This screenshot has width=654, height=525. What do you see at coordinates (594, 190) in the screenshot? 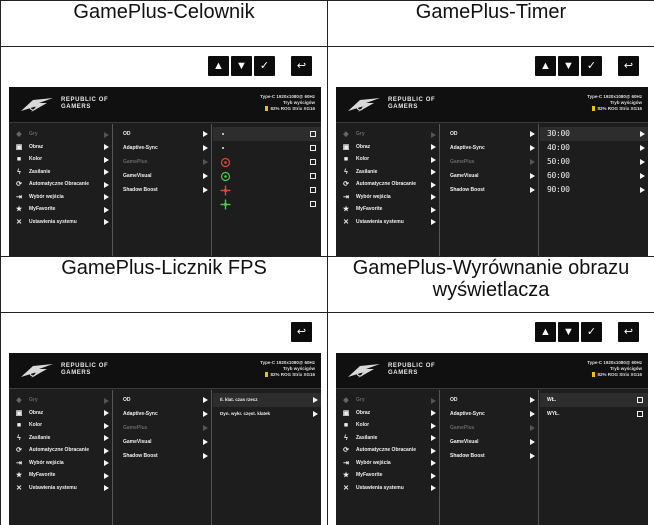
I see `timer-option: 90:00` at bounding box center [594, 190].